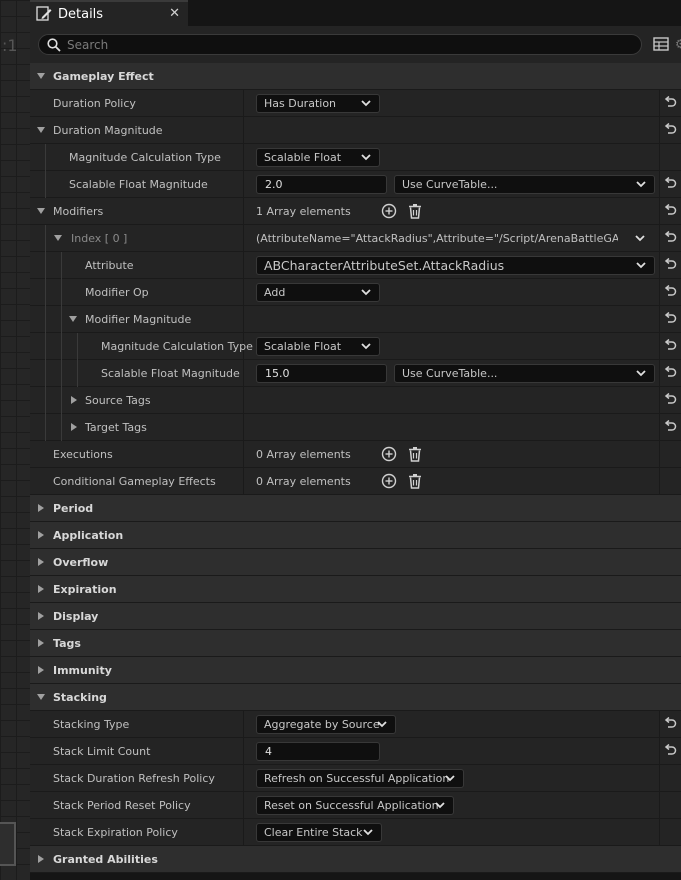  What do you see at coordinates (321, 373) in the screenshot?
I see `mm-scalable-float-input: 15.0` at bounding box center [321, 373].